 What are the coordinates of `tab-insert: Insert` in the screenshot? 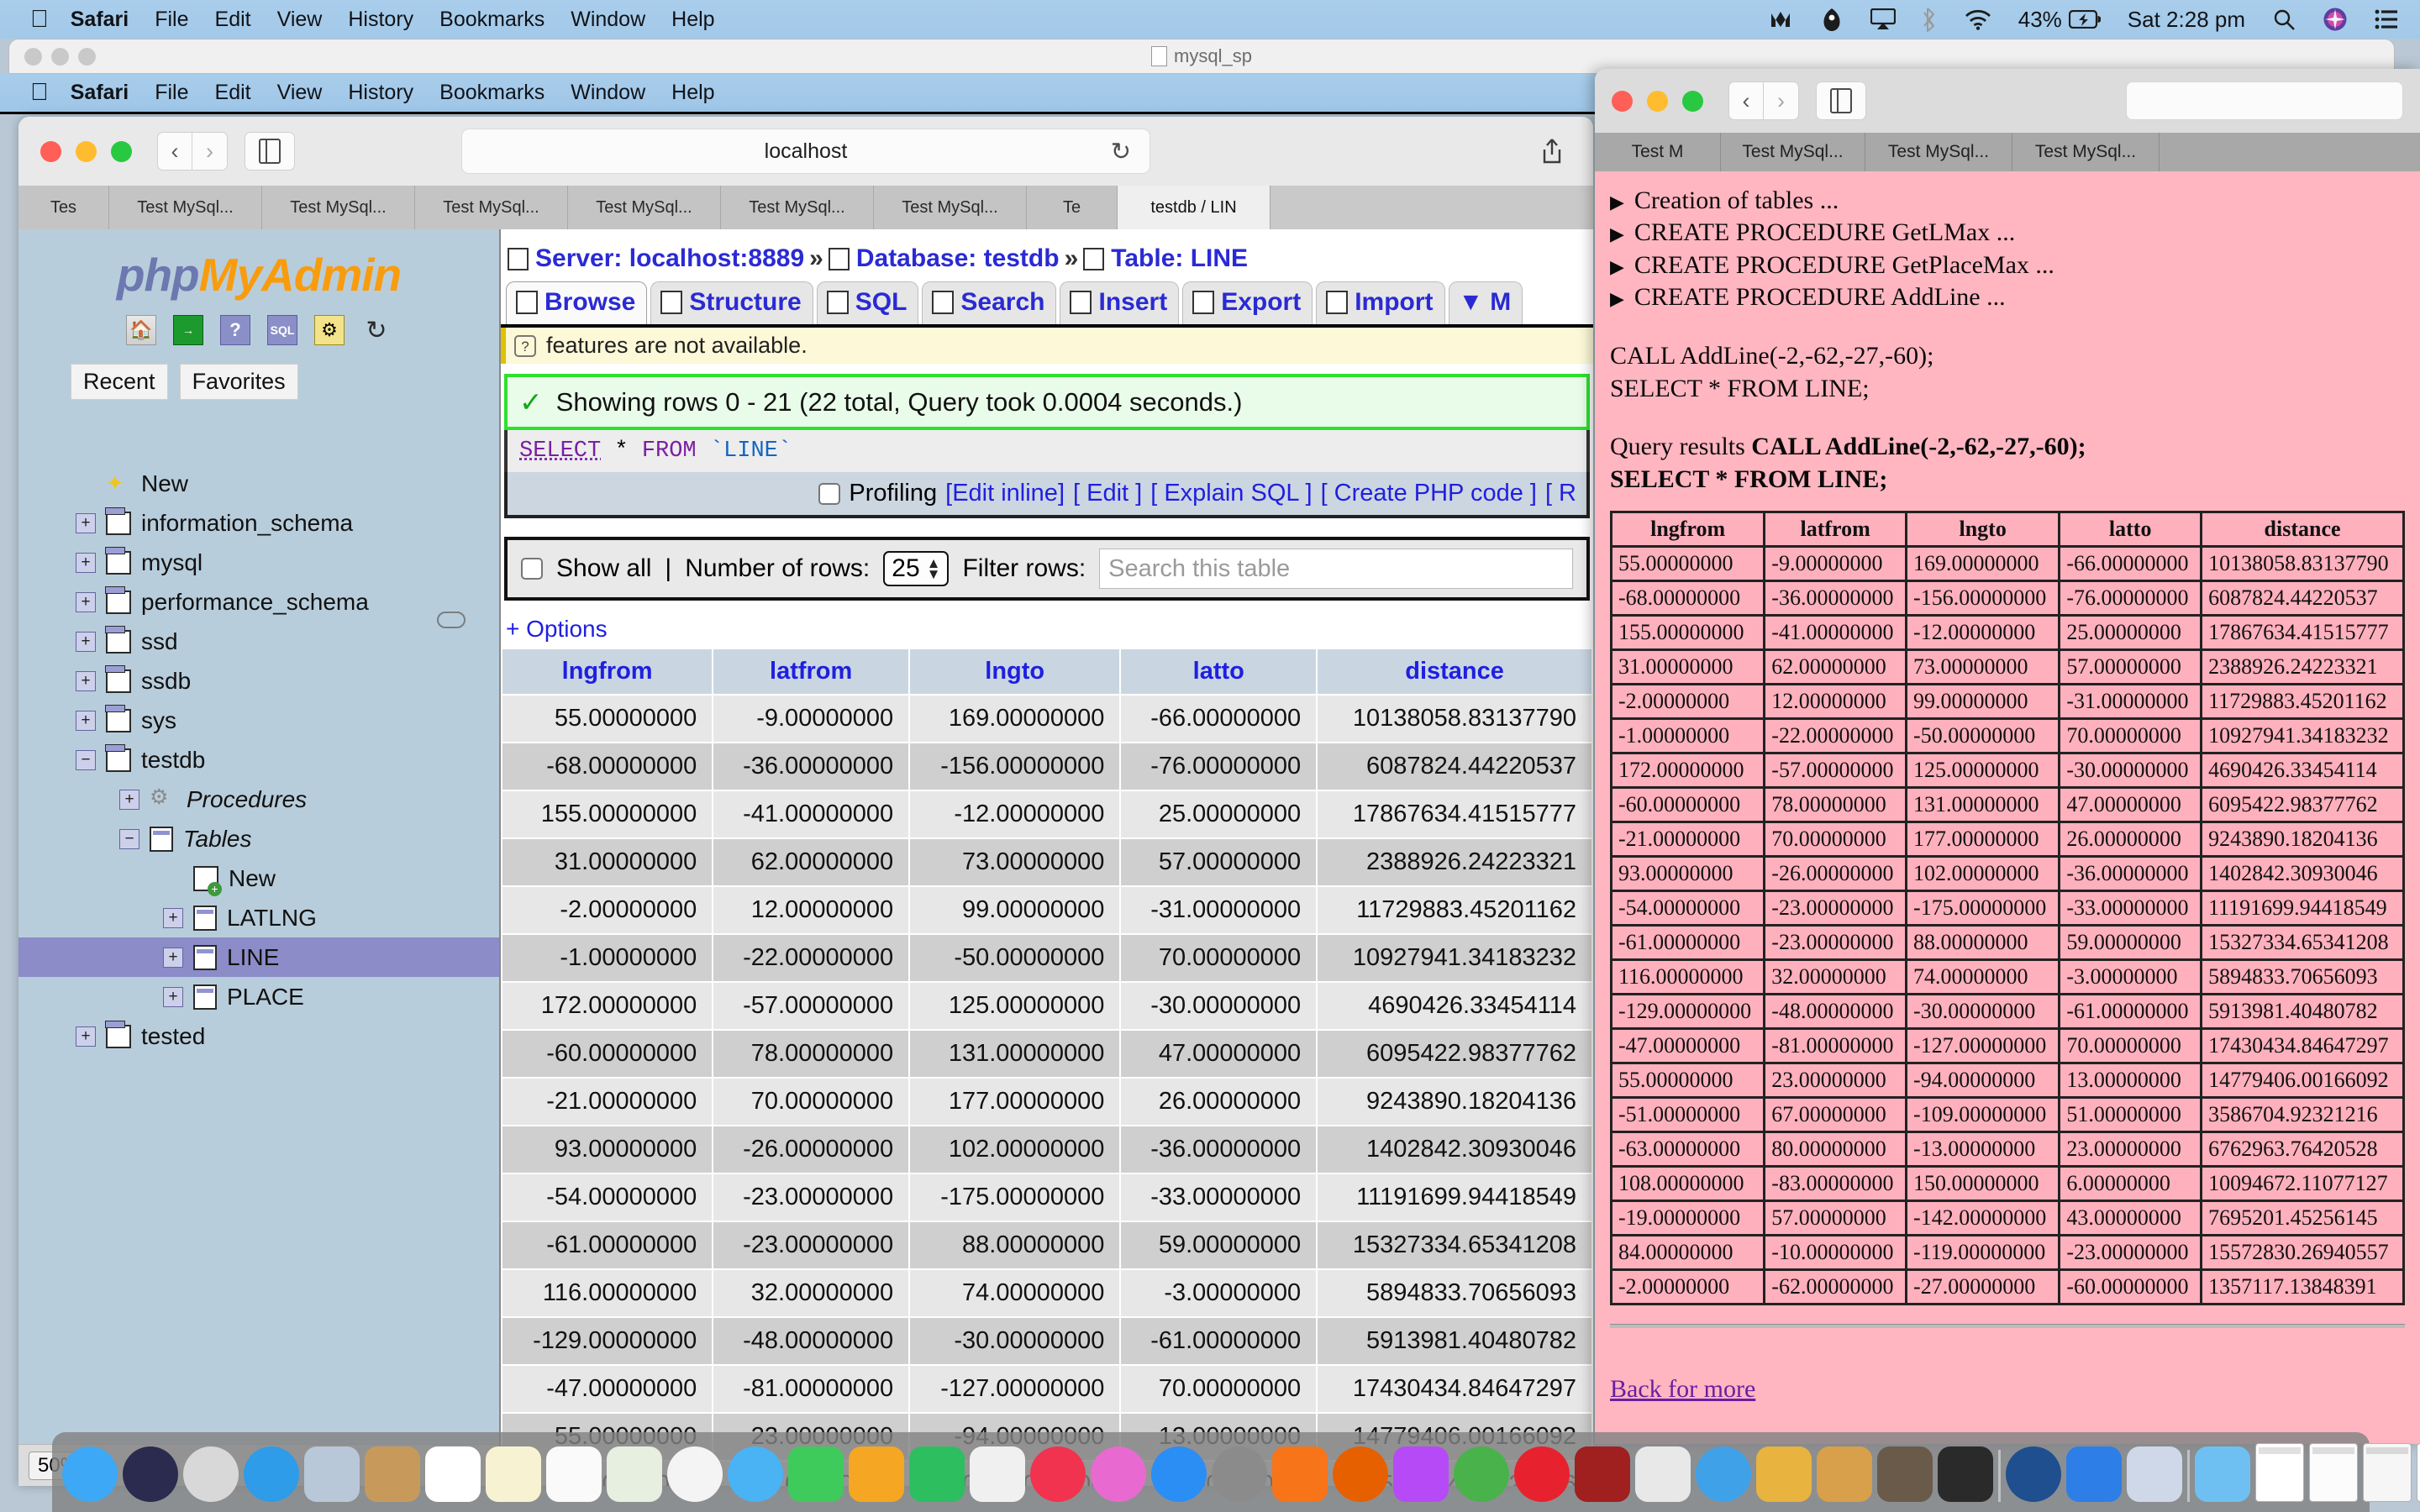 It's located at (1120, 302).